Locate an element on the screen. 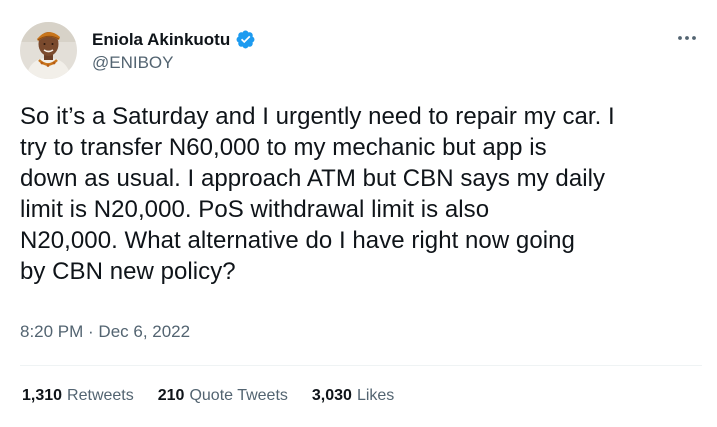  tweet-timestamp: 8:20 PM · Dec 6, 2022 is located at coordinates (105, 332).